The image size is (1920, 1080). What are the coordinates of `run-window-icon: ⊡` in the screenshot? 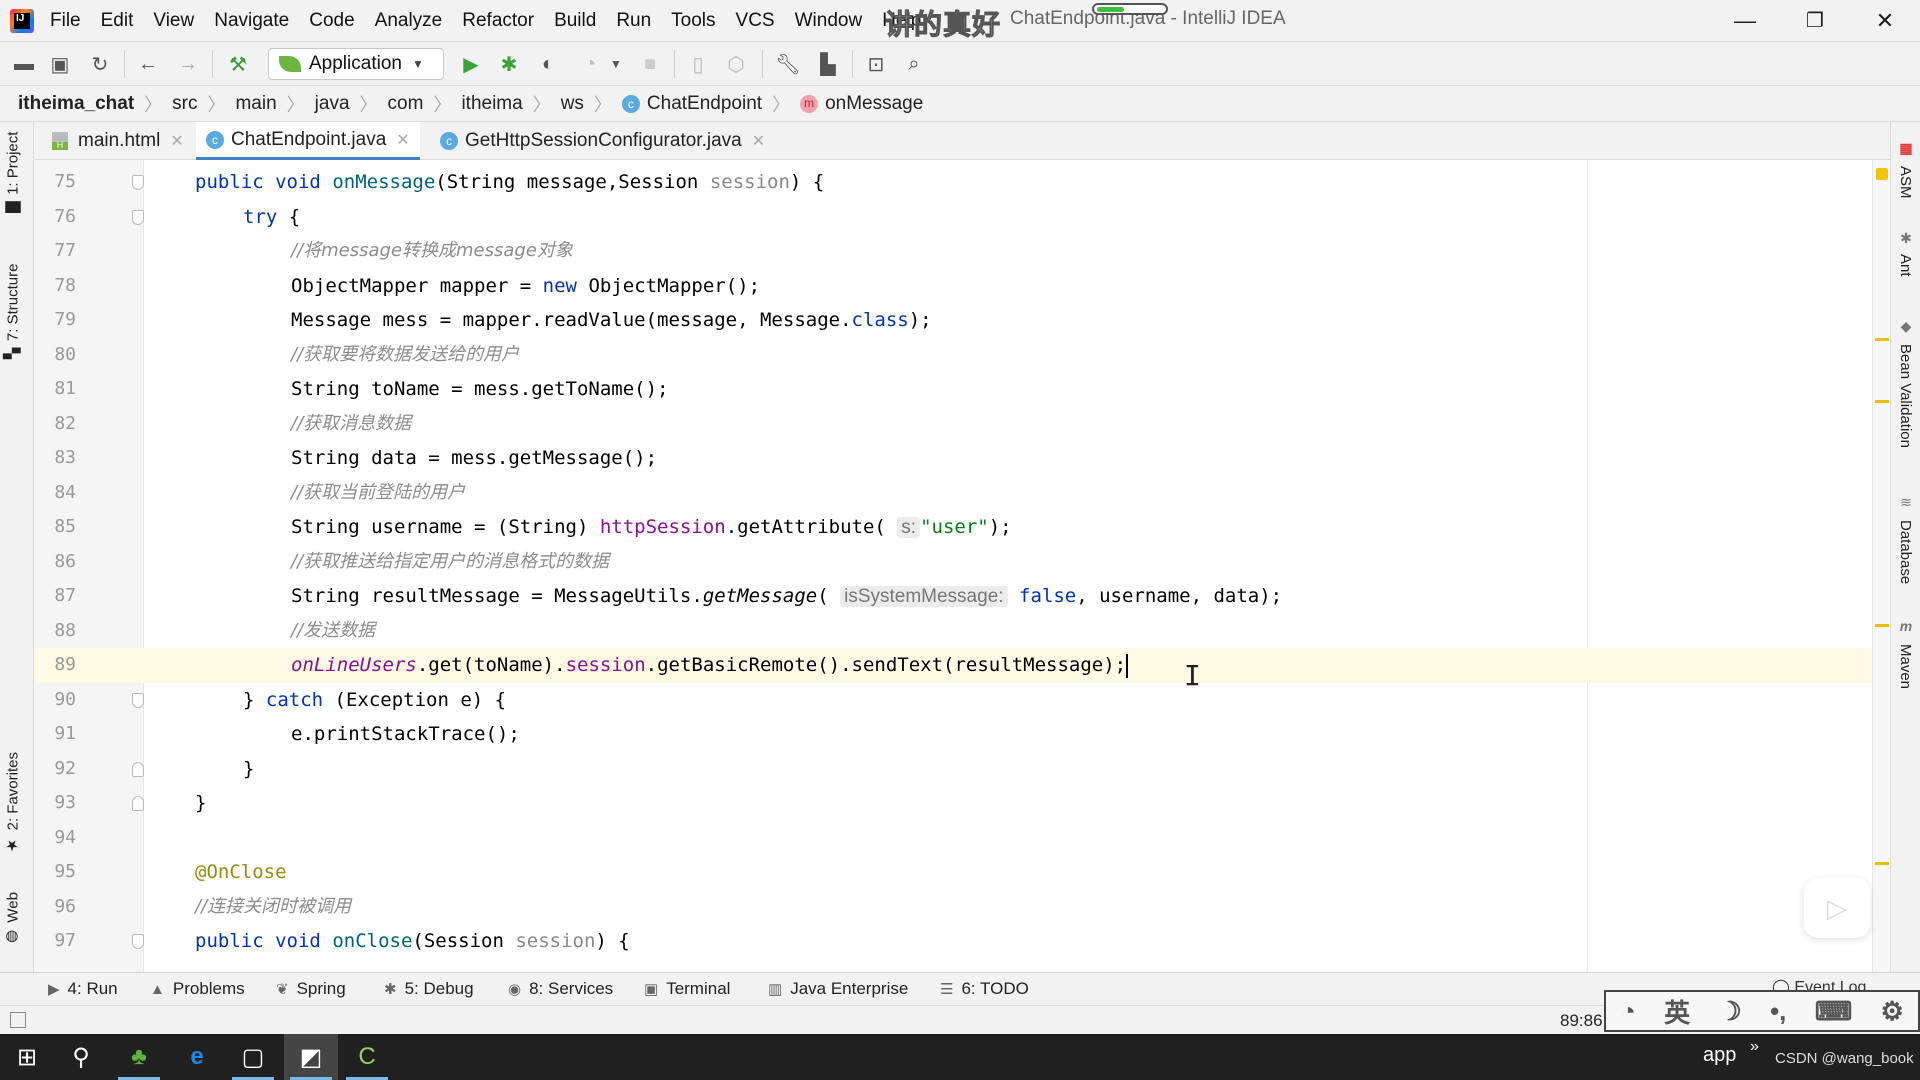 It's located at (876, 64).